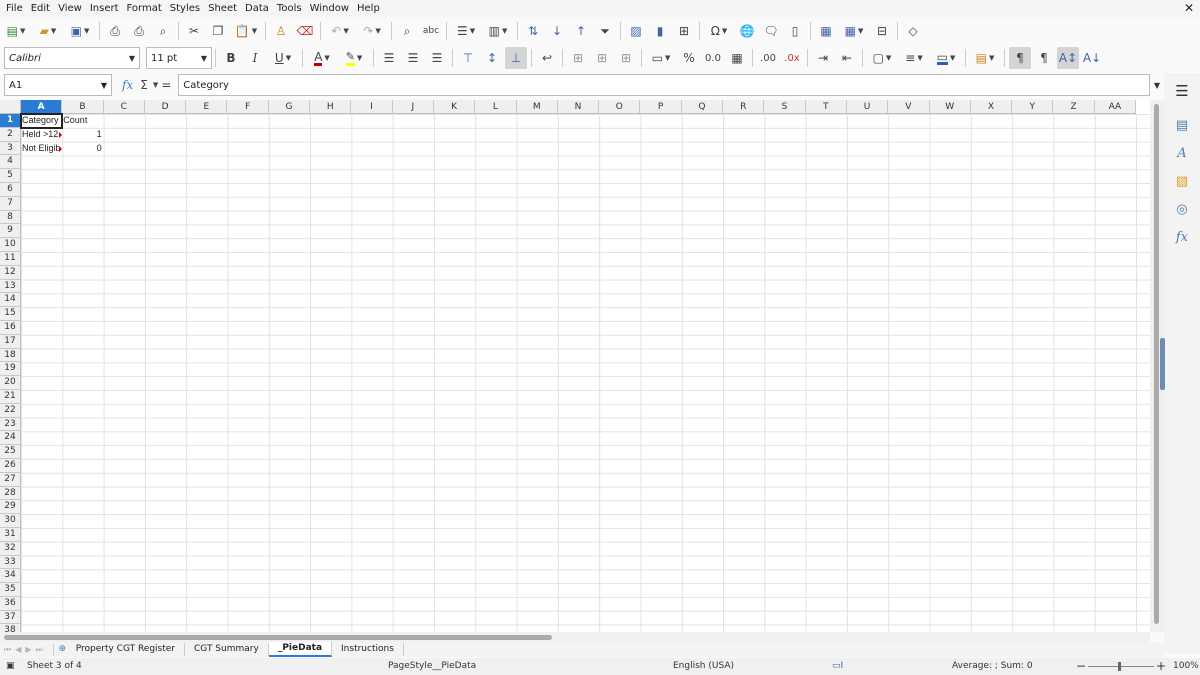 The image size is (1200, 675). I want to click on sidebar-resize-handle, so click(1162, 364).